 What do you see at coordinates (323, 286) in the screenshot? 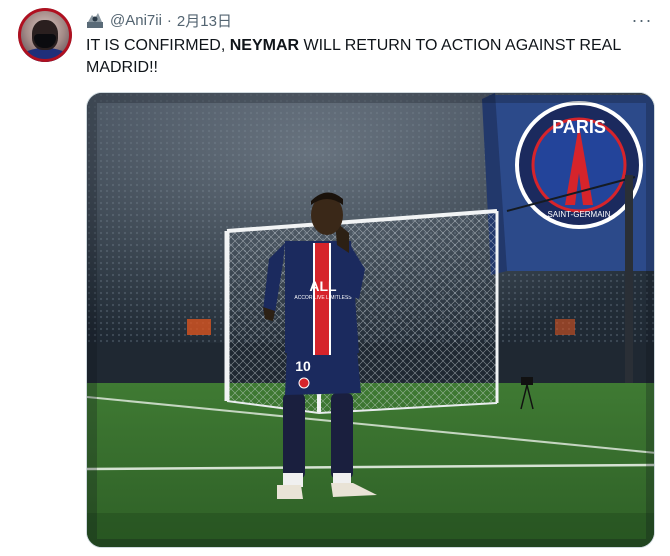
I see `sponsor-text: ALL` at bounding box center [323, 286].